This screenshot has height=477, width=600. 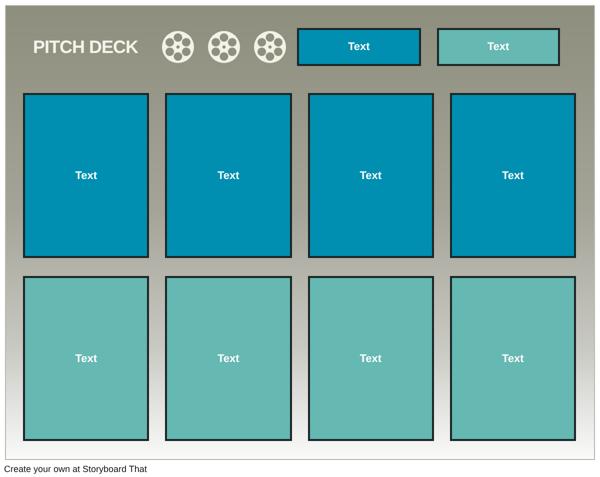 I want to click on worksheet-title: PITCH DECK, so click(x=86, y=47).